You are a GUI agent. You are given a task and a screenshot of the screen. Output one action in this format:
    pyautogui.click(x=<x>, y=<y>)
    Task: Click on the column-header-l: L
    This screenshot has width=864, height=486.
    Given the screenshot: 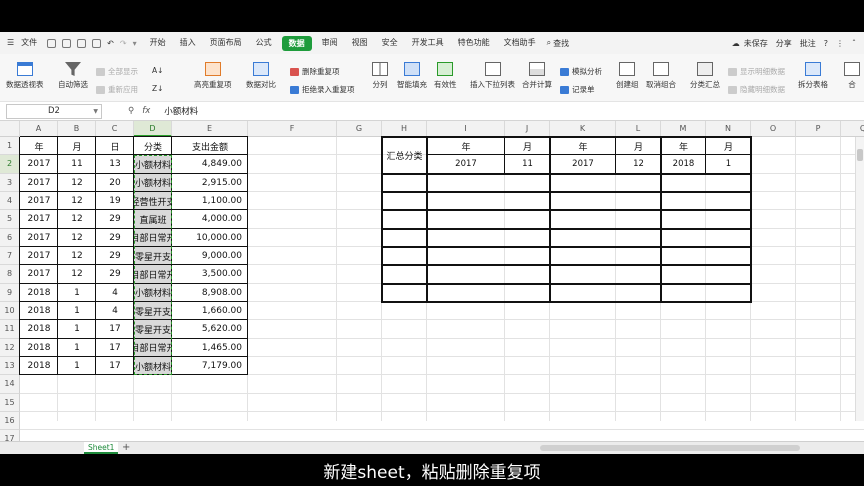 What is the action you would take?
    pyautogui.click(x=638, y=129)
    